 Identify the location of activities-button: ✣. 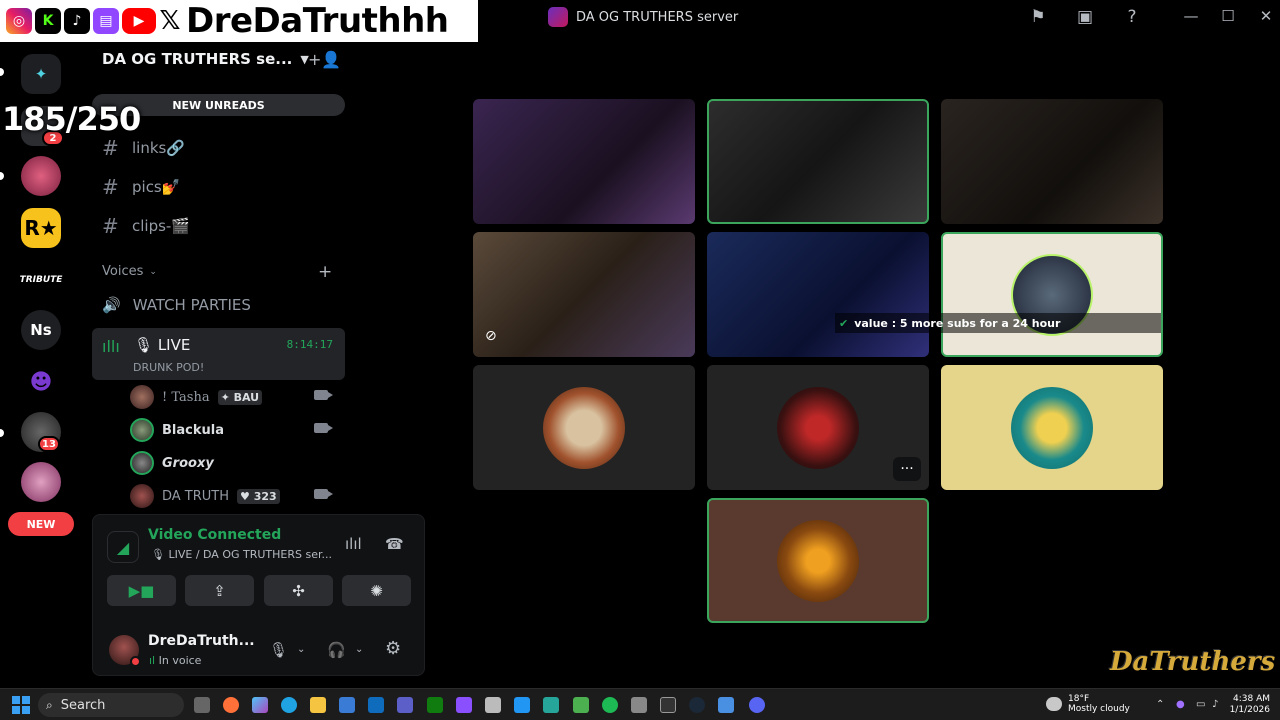
(298, 590).